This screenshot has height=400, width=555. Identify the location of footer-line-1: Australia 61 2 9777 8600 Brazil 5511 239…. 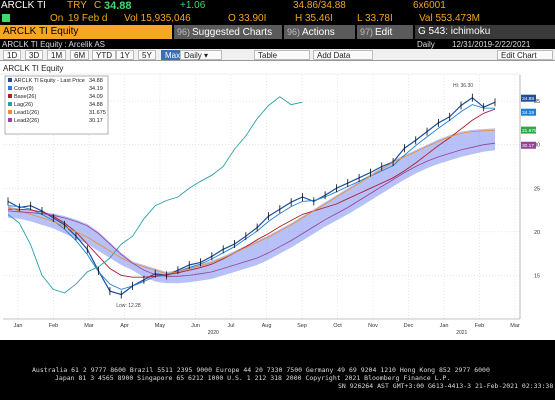
(261, 370).